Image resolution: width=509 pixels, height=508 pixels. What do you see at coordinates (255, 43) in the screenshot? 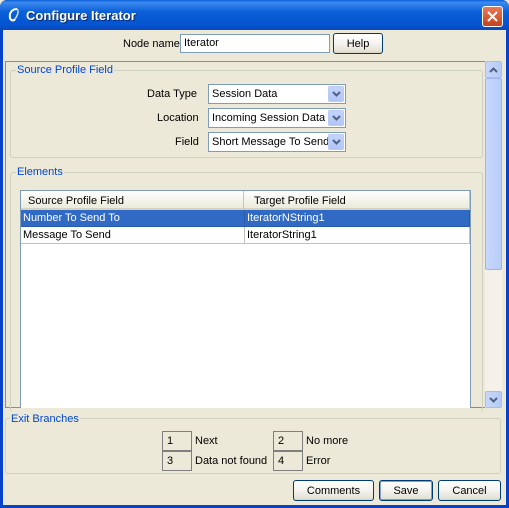
I see `node-name-input: Iterator` at bounding box center [255, 43].